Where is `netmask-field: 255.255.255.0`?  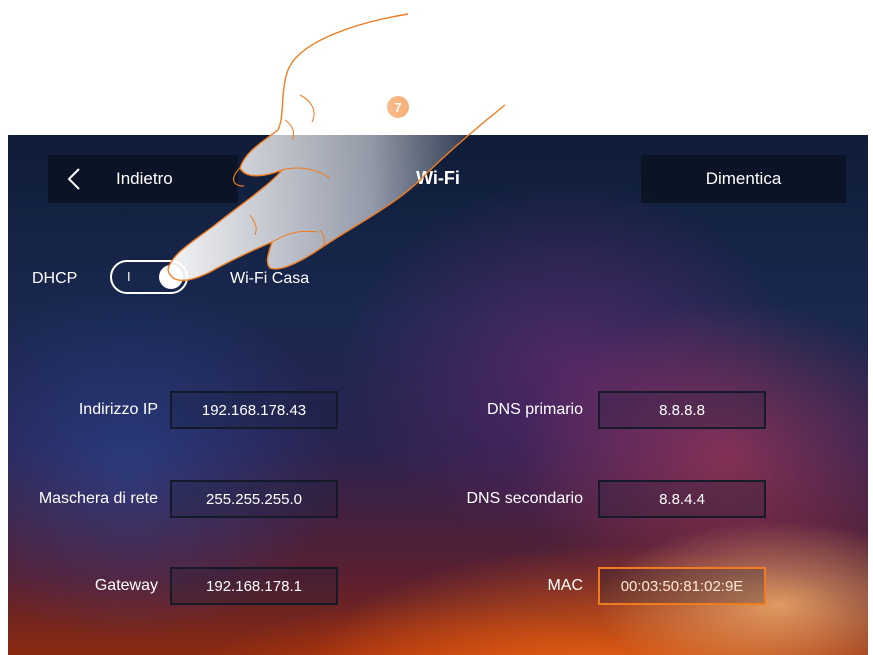
netmask-field: 255.255.255.0 is located at coordinates (254, 499).